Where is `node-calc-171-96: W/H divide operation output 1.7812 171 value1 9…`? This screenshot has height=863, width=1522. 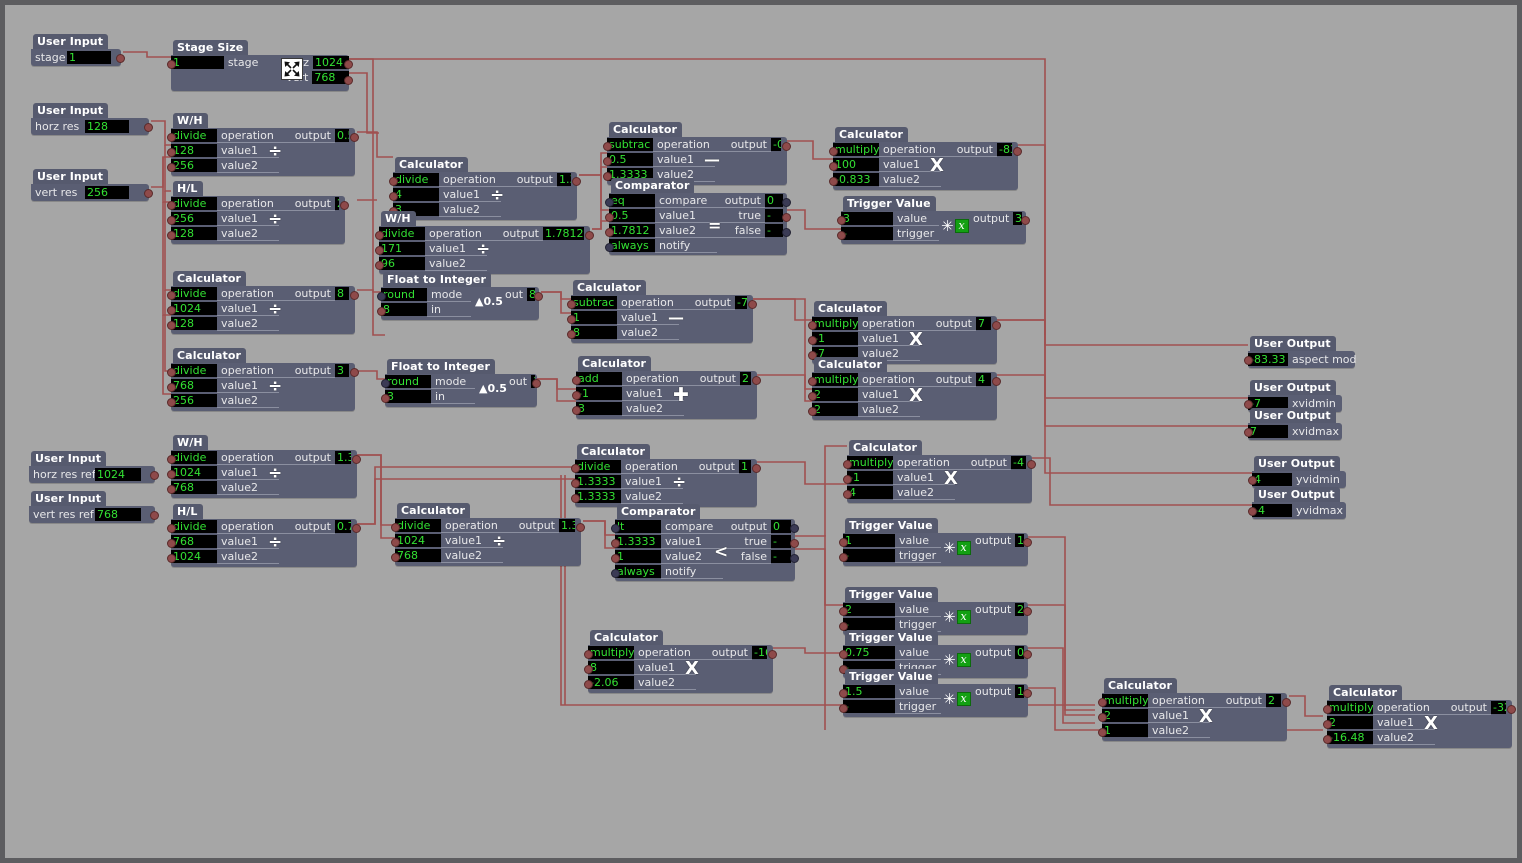
node-calc-171-96: W/H divide operation output 1.7812 171 value1 9… is located at coordinates (484, 240).